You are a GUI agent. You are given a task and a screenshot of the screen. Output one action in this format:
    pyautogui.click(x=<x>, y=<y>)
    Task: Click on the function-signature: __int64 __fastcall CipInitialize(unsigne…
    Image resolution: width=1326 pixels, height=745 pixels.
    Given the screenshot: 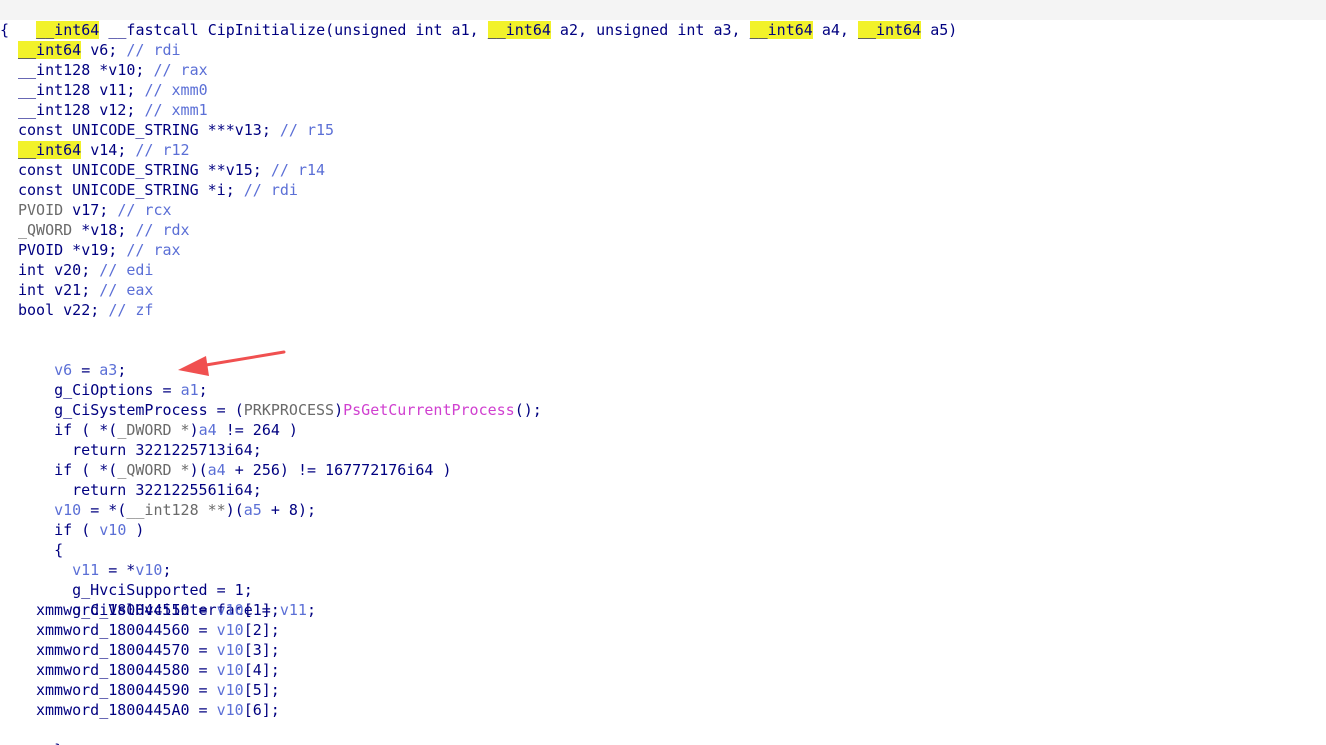 What is the action you would take?
    pyautogui.click(x=663, y=19)
    